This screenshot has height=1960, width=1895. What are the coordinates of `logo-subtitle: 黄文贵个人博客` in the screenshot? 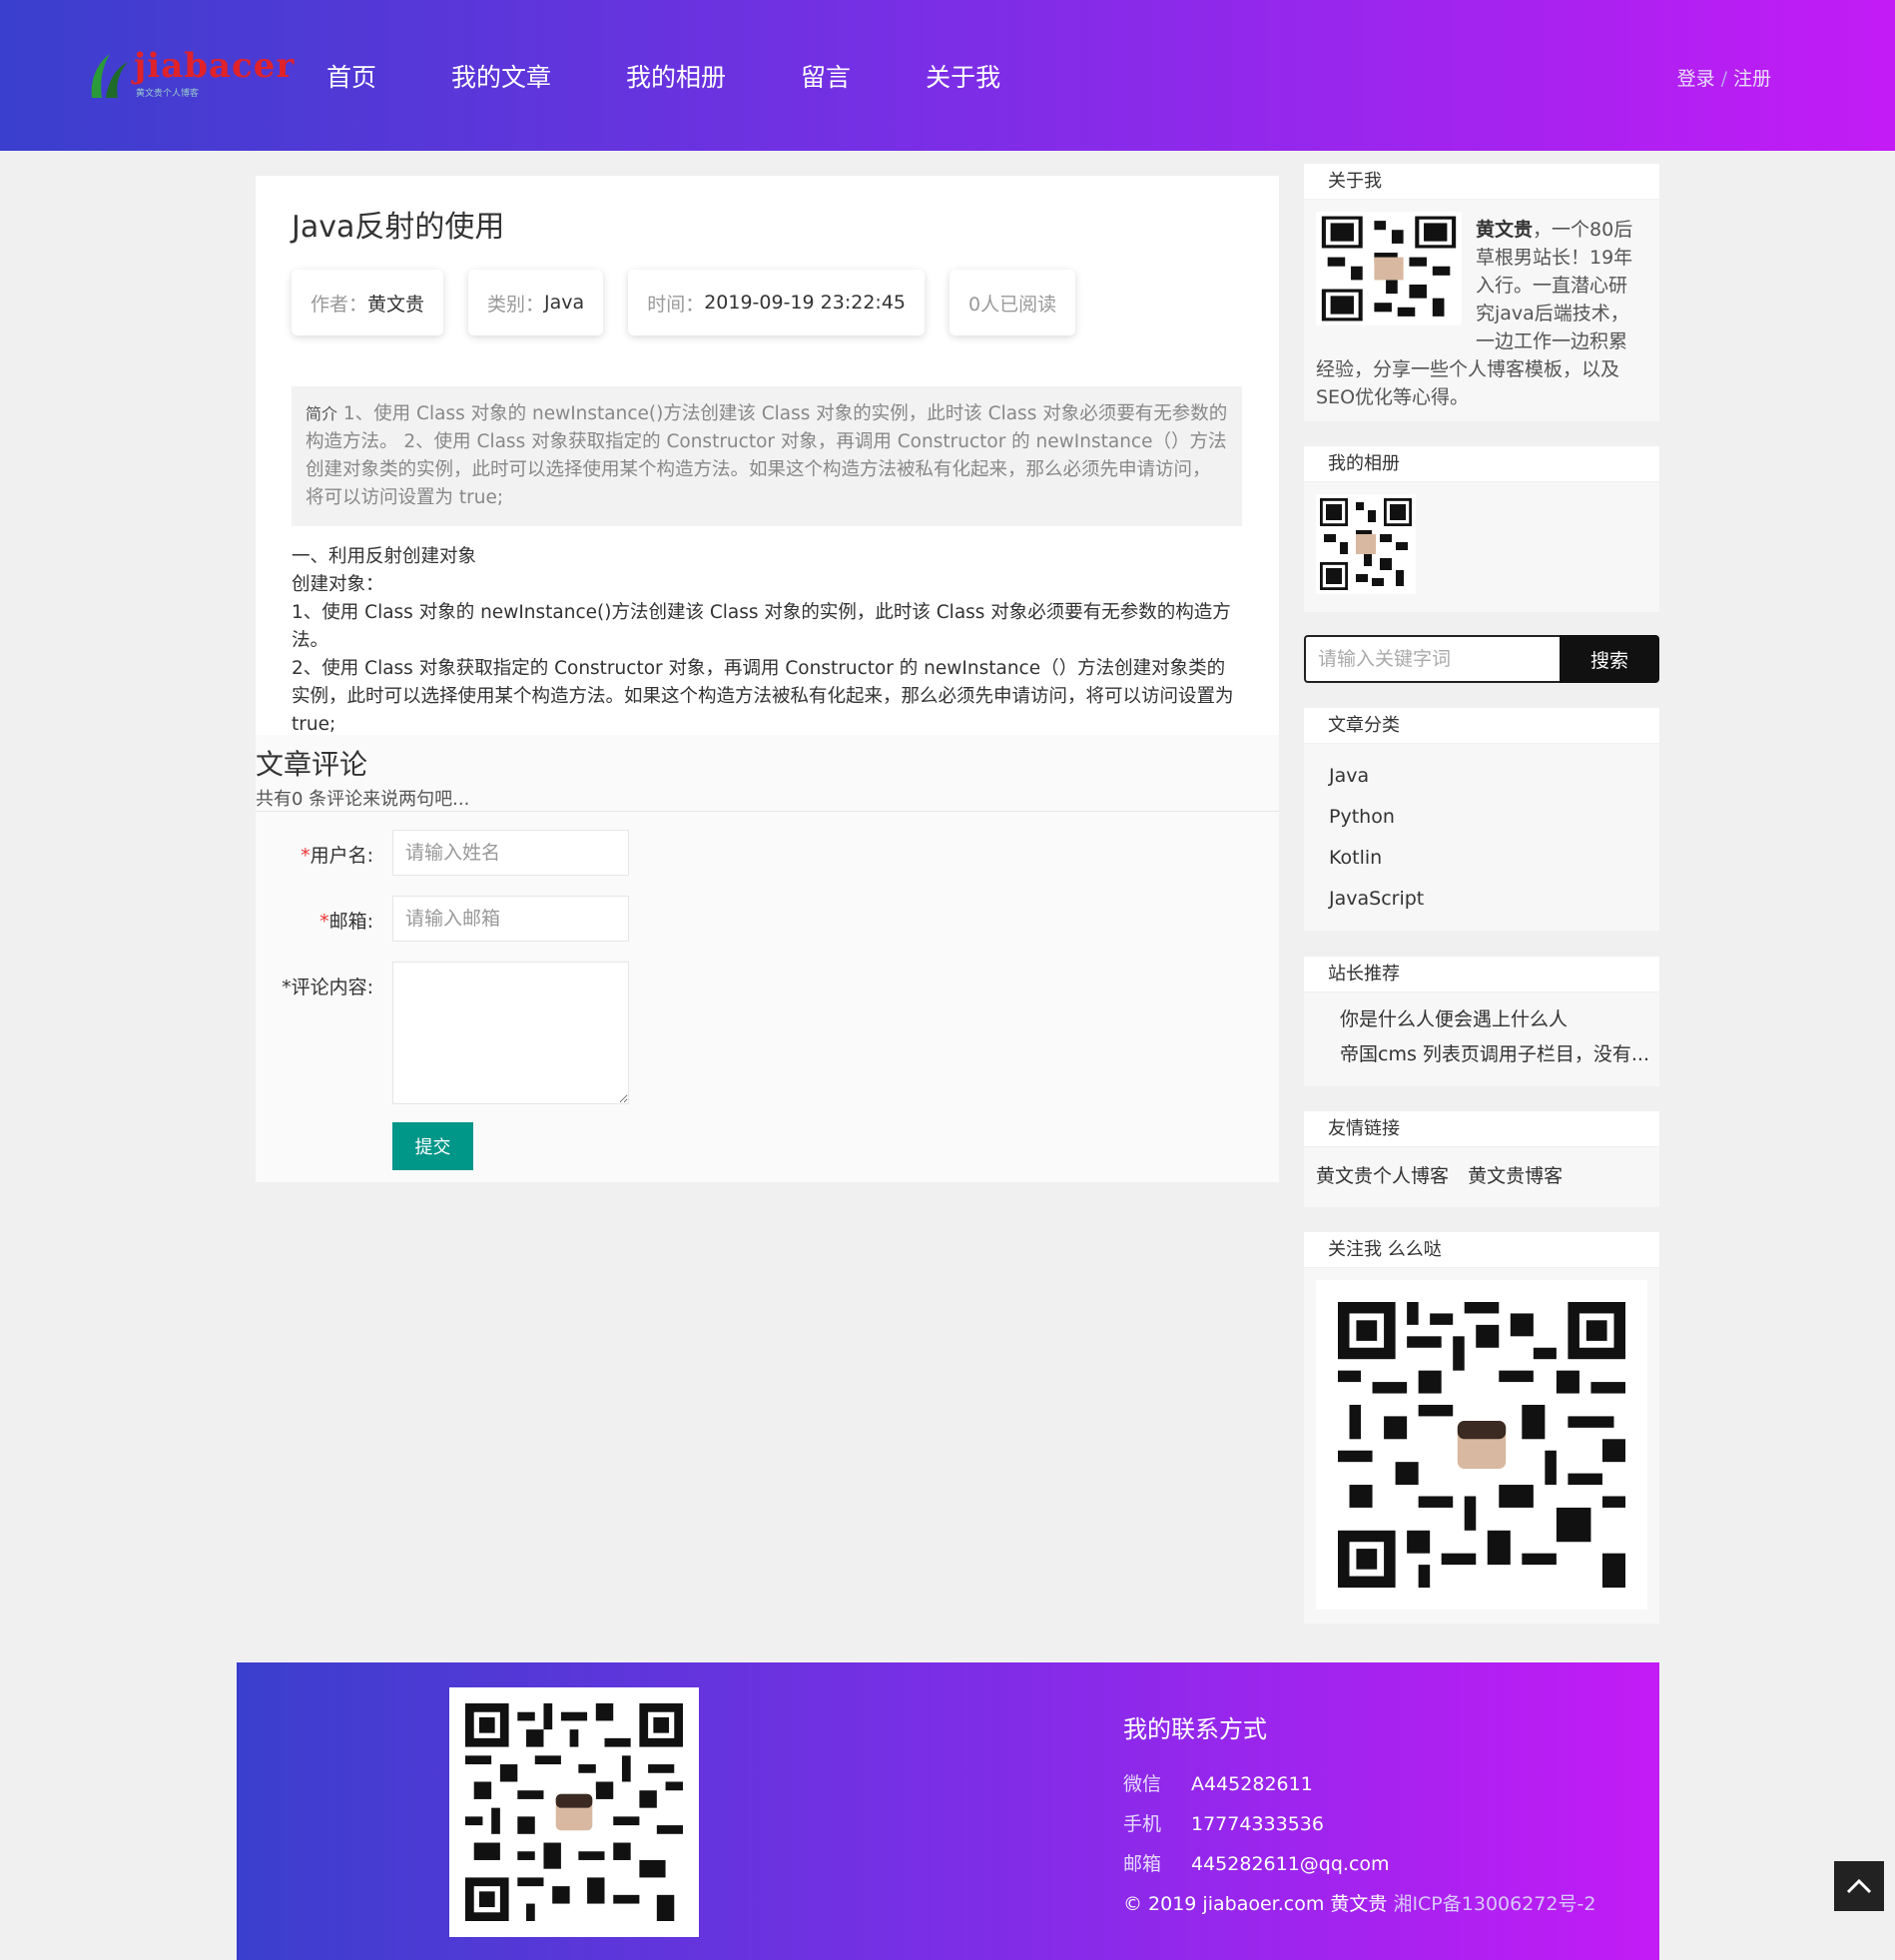 It's located at (168, 94).